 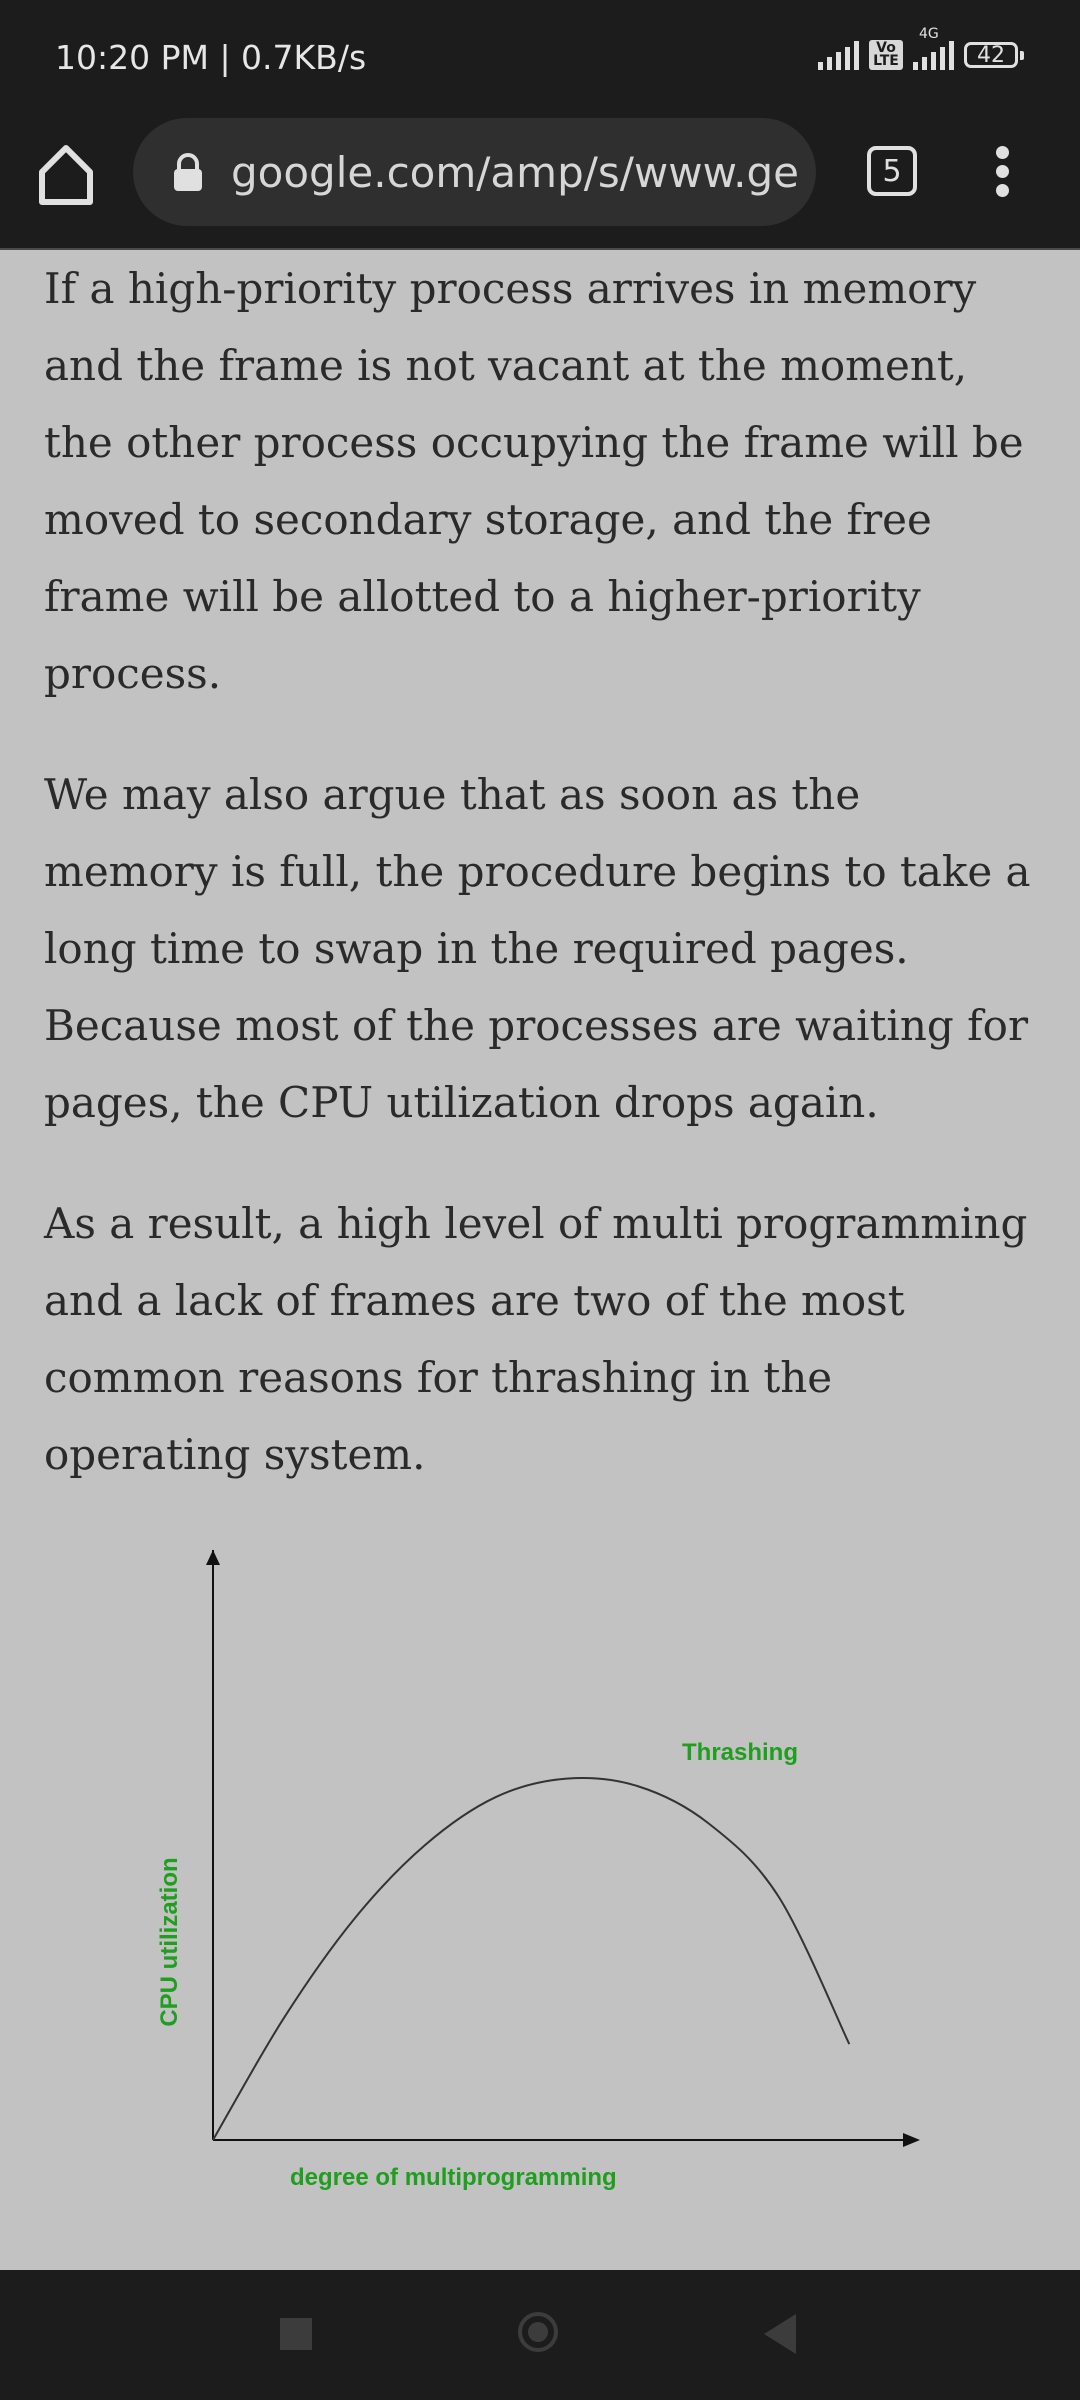 I want to click on signal-icon, so click(x=838, y=55).